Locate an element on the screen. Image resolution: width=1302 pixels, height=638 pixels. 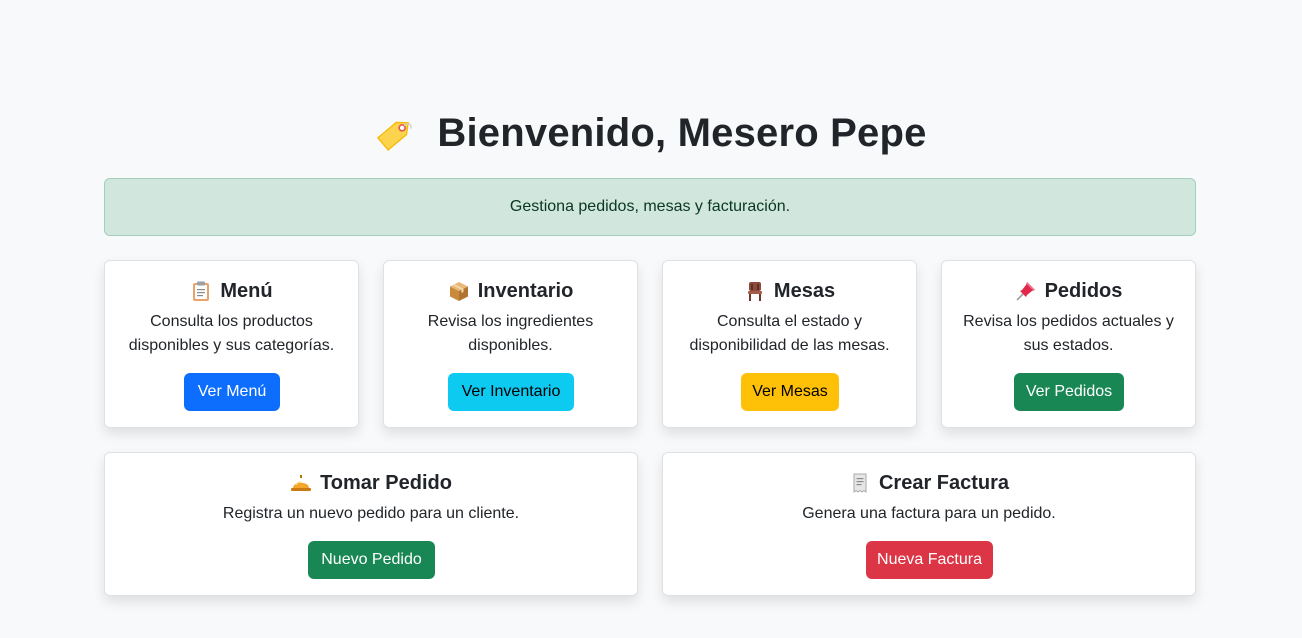
tomar-pedido-card-header: Tomar Pedido is located at coordinates (371, 483).